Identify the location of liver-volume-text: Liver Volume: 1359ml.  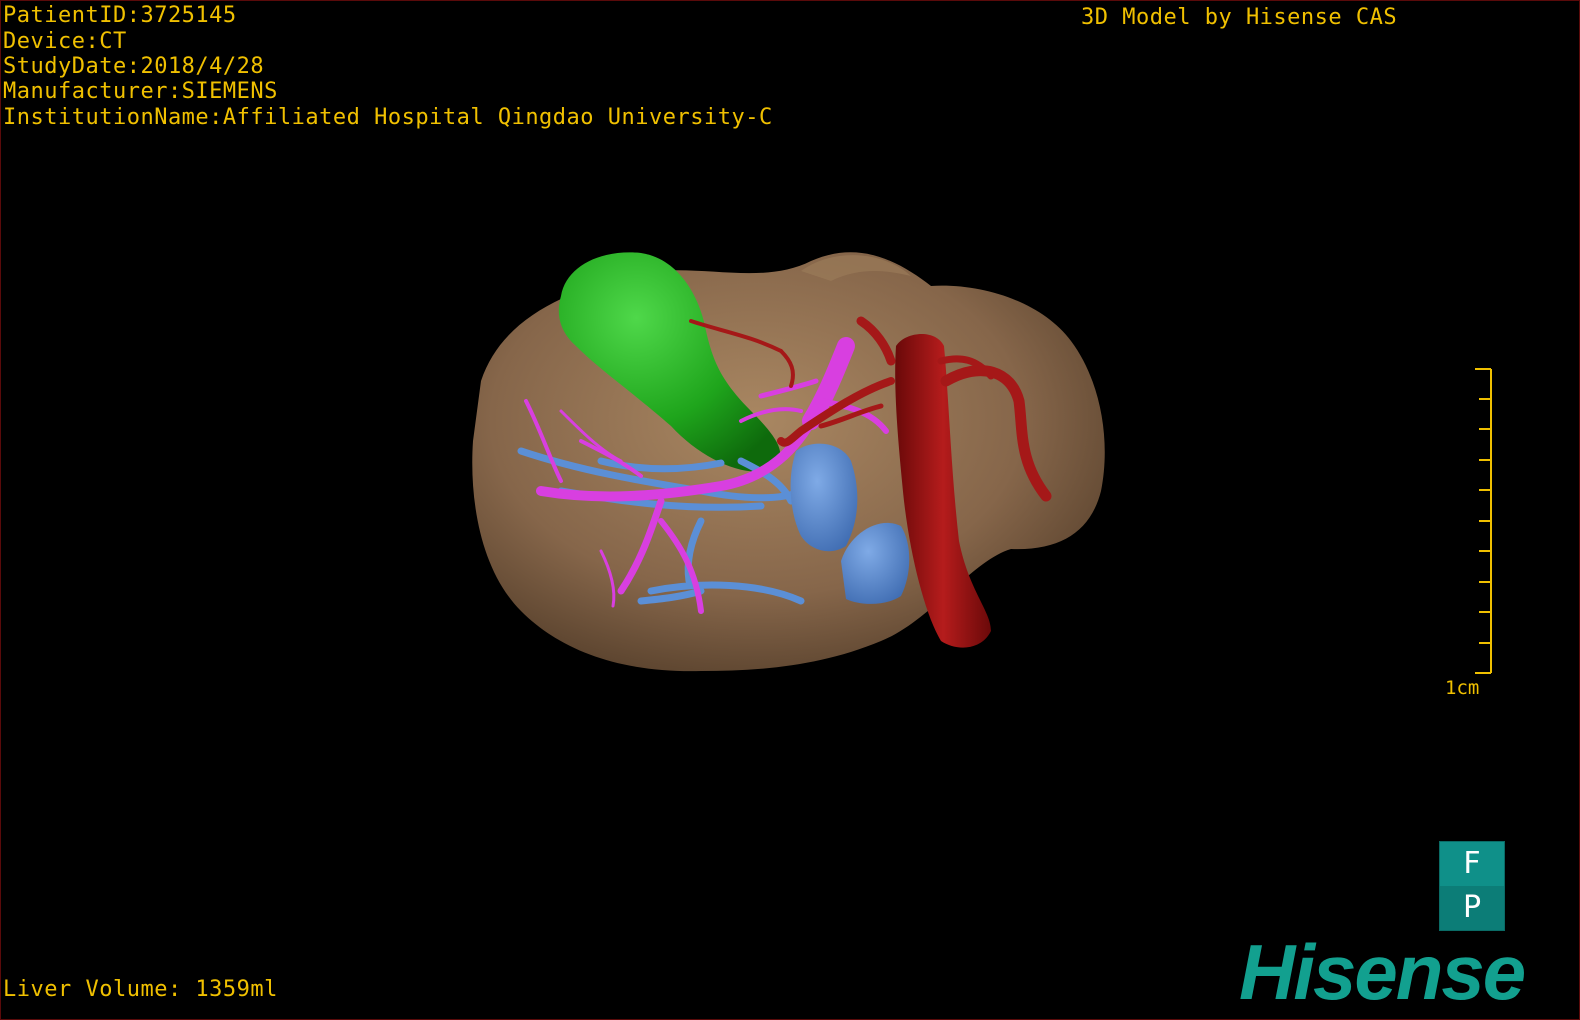
(140, 989).